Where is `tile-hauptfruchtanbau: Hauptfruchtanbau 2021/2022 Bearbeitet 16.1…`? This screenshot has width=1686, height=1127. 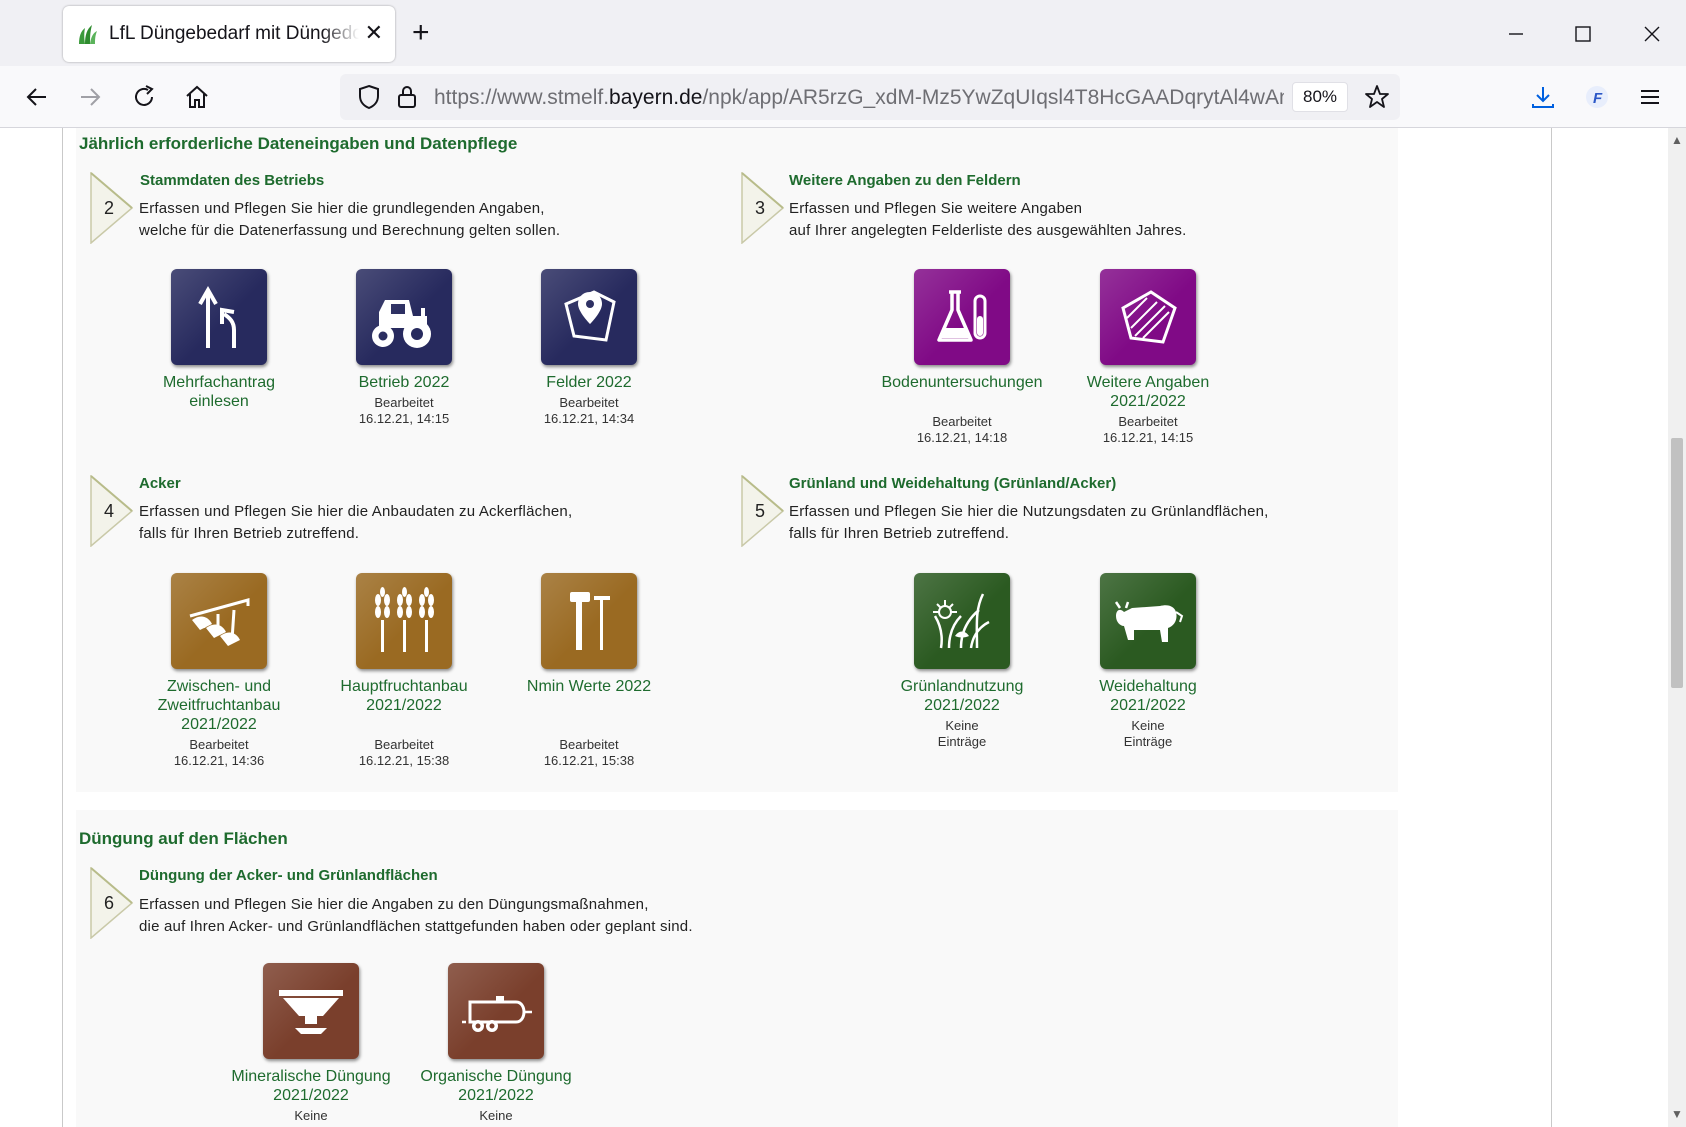 tile-hauptfruchtanbau: Hauptfruchtanbau 2021/2022 Bearbeitet 16.1… is located at coordinates (404, 671).